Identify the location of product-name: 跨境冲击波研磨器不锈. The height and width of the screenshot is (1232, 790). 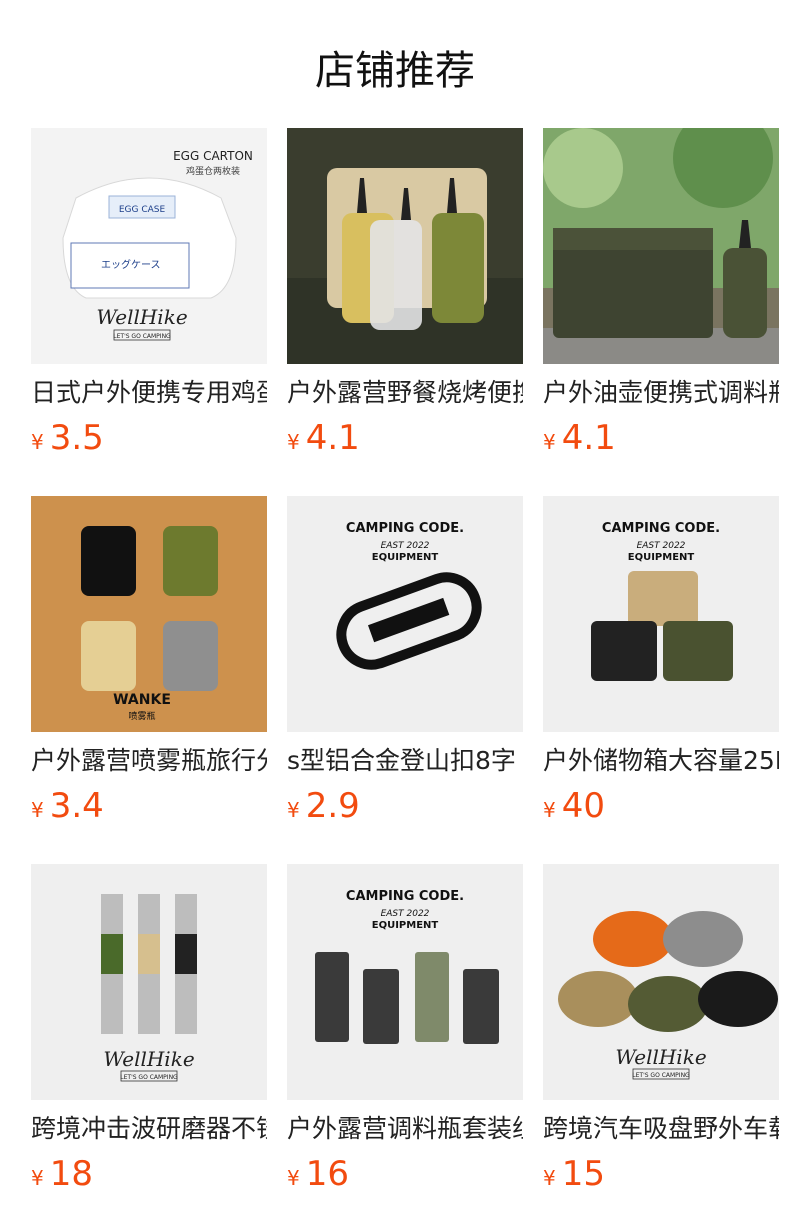
(149, 1129).